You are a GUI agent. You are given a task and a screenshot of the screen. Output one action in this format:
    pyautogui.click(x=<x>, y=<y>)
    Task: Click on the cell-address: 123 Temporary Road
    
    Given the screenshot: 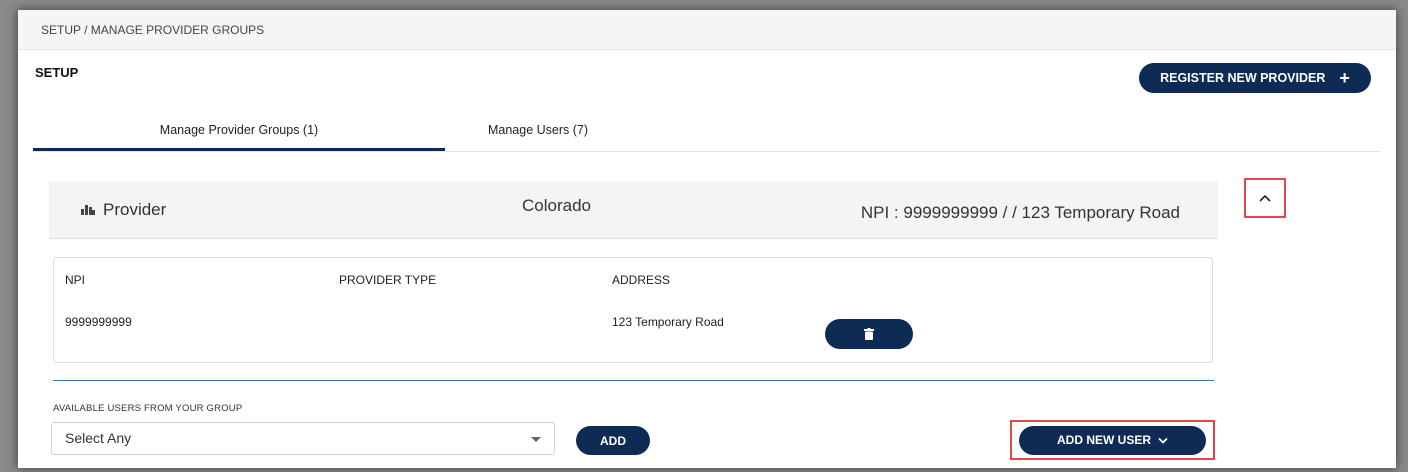 What is the action you would take?
    pyautogui.click(x=668, y=322)
    